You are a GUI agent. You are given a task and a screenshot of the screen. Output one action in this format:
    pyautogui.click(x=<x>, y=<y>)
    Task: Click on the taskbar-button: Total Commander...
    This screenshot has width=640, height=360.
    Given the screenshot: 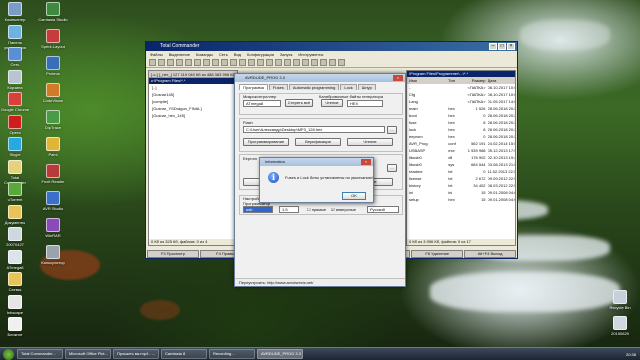 What is the action you would take?
    pyautogui.click(x=40, y=354)
    